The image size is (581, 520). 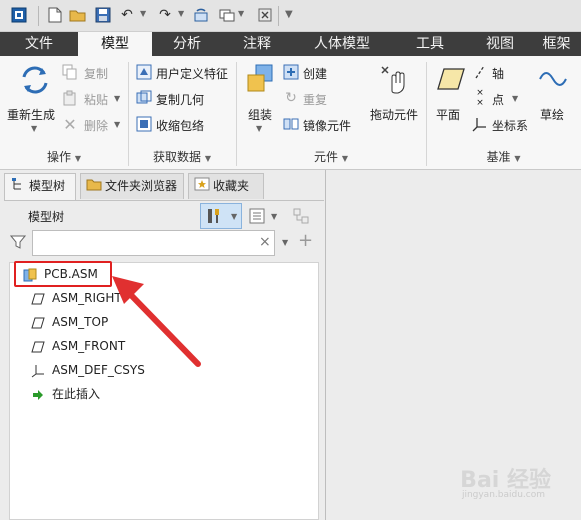 What do you see at coordinates (291, 124) in the screenshot?
I see `mirror-component-icon` at bounding box center [291, 124].